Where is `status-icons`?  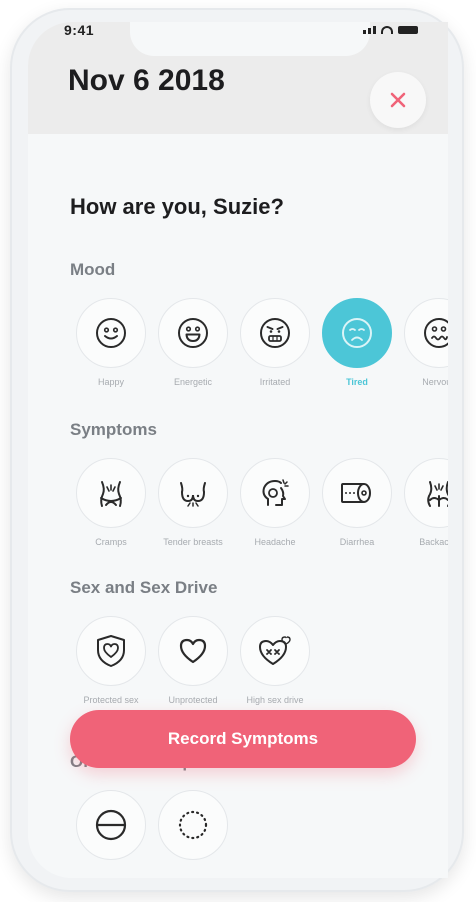 status-icons is located at coordinates (390, 30).